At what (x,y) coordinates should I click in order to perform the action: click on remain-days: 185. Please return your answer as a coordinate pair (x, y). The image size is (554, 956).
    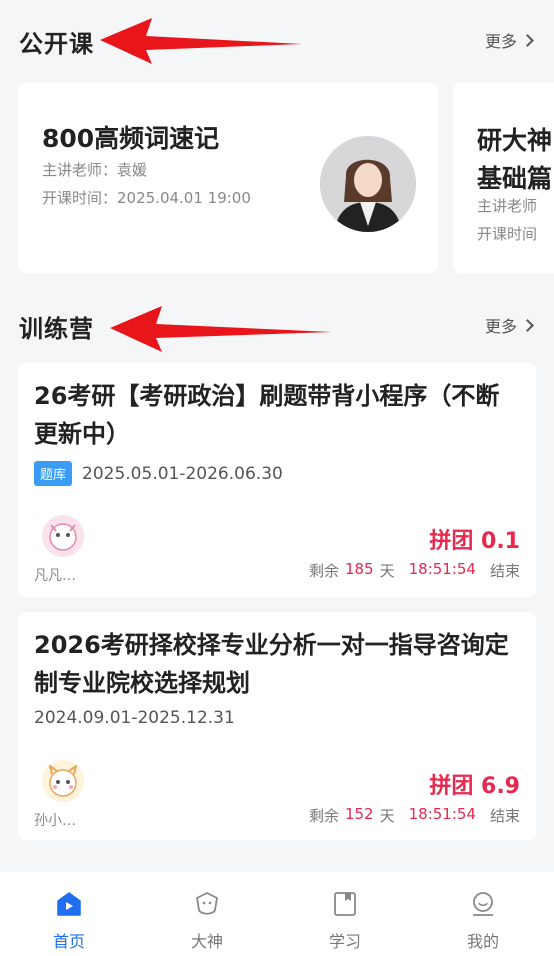
    Looking at the image, I should click on (359, 569).